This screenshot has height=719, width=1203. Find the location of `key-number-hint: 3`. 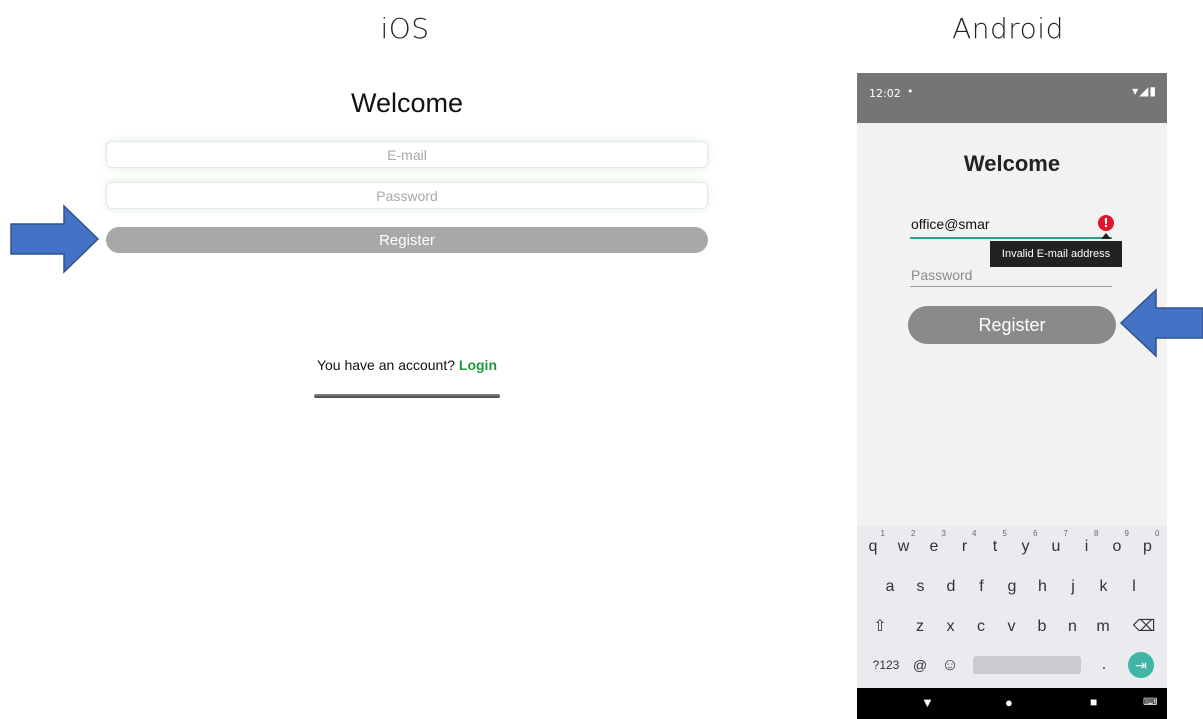

key-number-hint: 3 is located at coordinates (943, 533).